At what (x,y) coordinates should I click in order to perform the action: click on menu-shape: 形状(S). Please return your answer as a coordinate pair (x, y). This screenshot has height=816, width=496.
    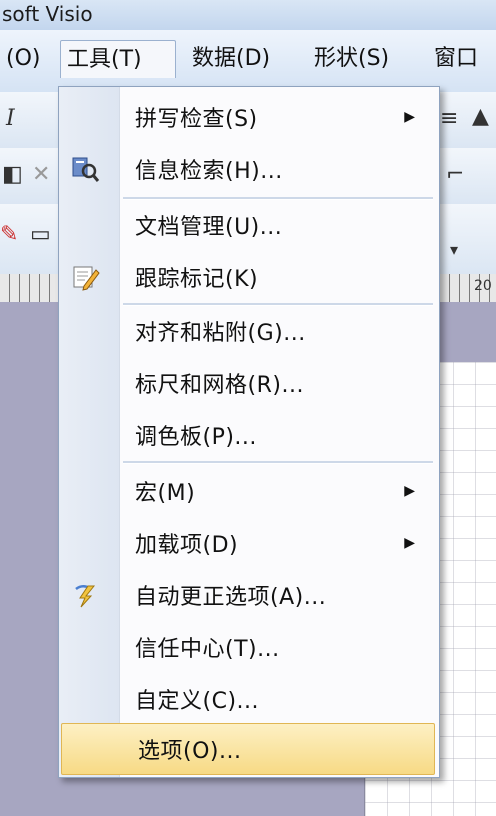
    Looking at the image, I should click on (351, 59).